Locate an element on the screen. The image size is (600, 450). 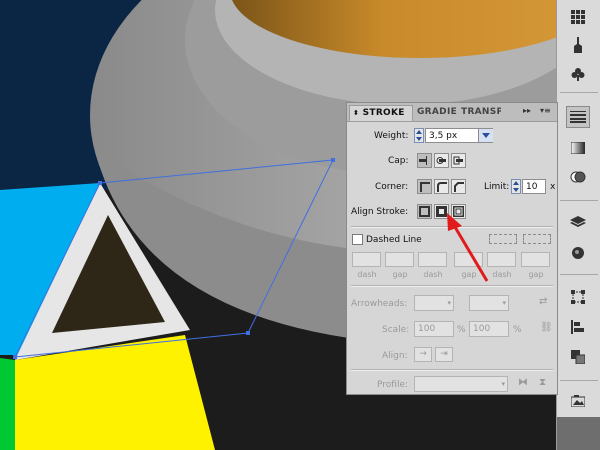
tab-stroke: ⬍ STROKE is located at coordinates (381, 113).